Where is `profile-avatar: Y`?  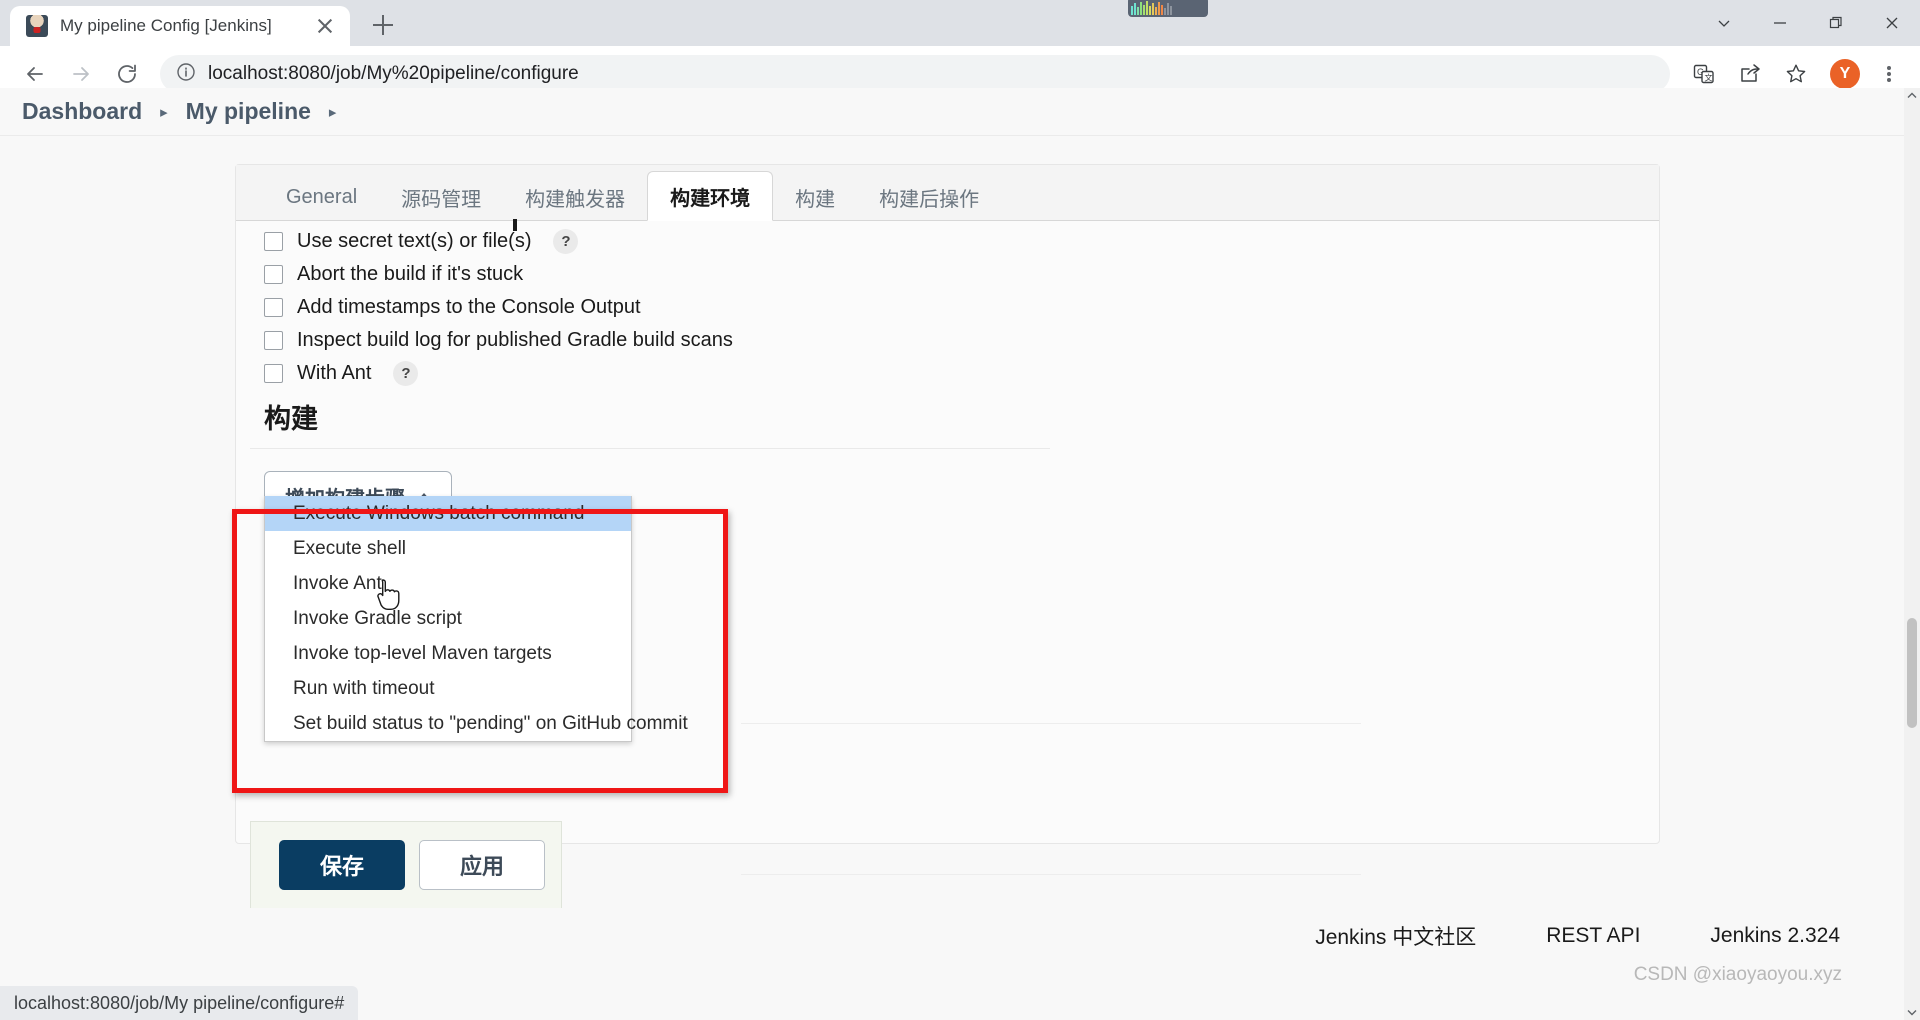
profile-avatar: Y is located at coordinates (1845, 74).